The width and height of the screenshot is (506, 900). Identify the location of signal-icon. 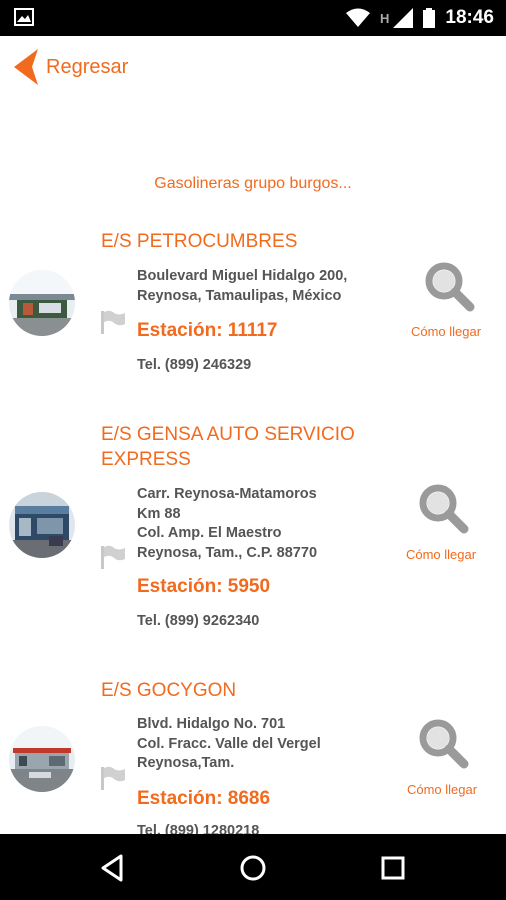
(403, 18).